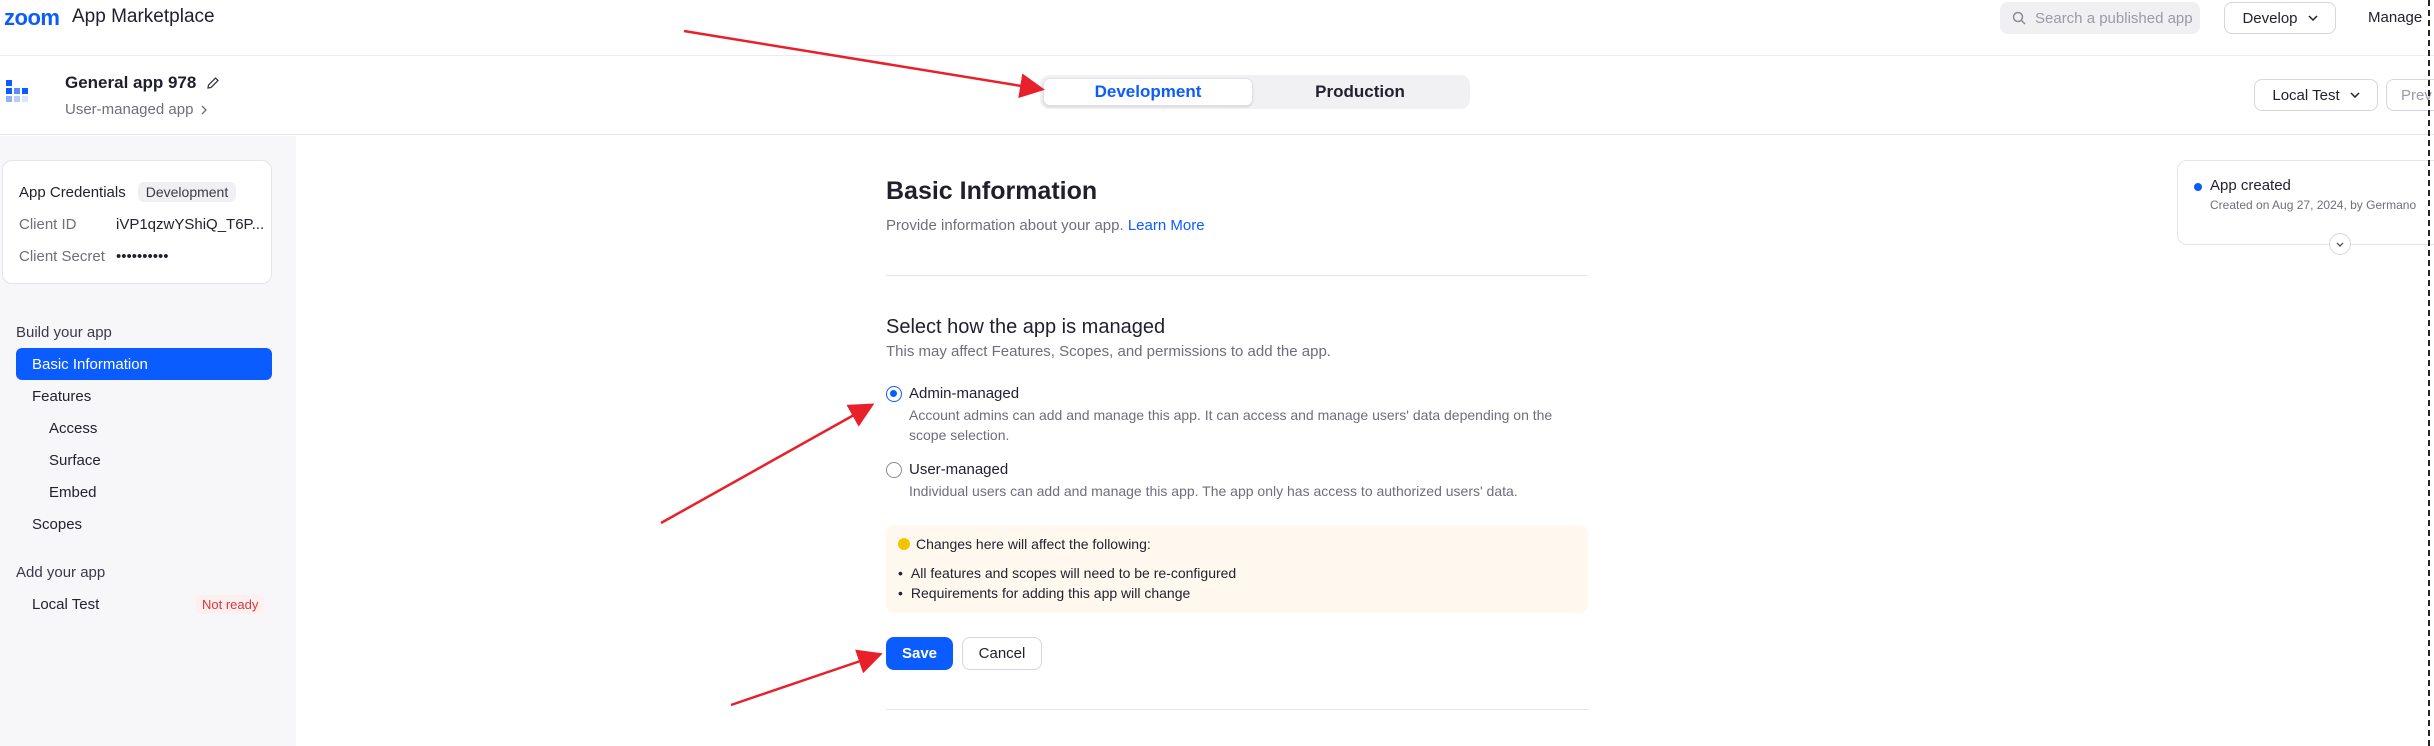 Image resolution: width=2434 pixels, height=746 pixels. Describe the element at coordinates (61, 572) in the screenshot. I see `add-section-heading: Add your app` at that location.